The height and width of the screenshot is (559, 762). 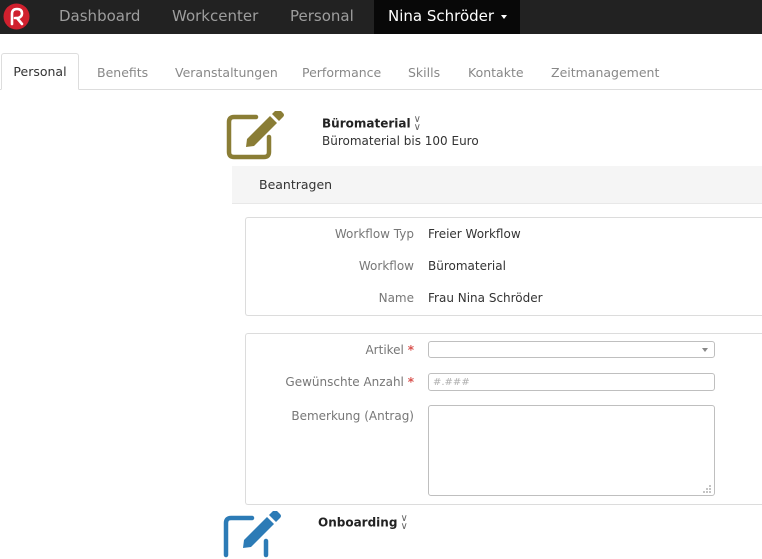 I want to click on workflow-subtitle: Büromaterial bis 100 Euro, so click(x=400, y=141).